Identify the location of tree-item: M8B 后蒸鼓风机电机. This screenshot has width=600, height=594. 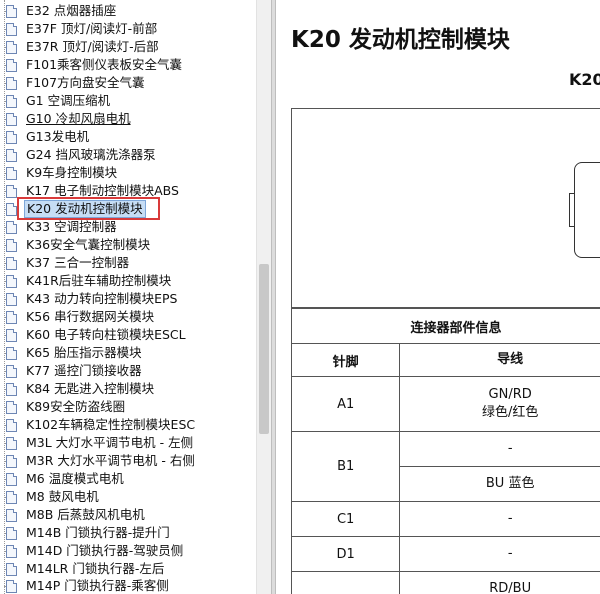
(74, 515).